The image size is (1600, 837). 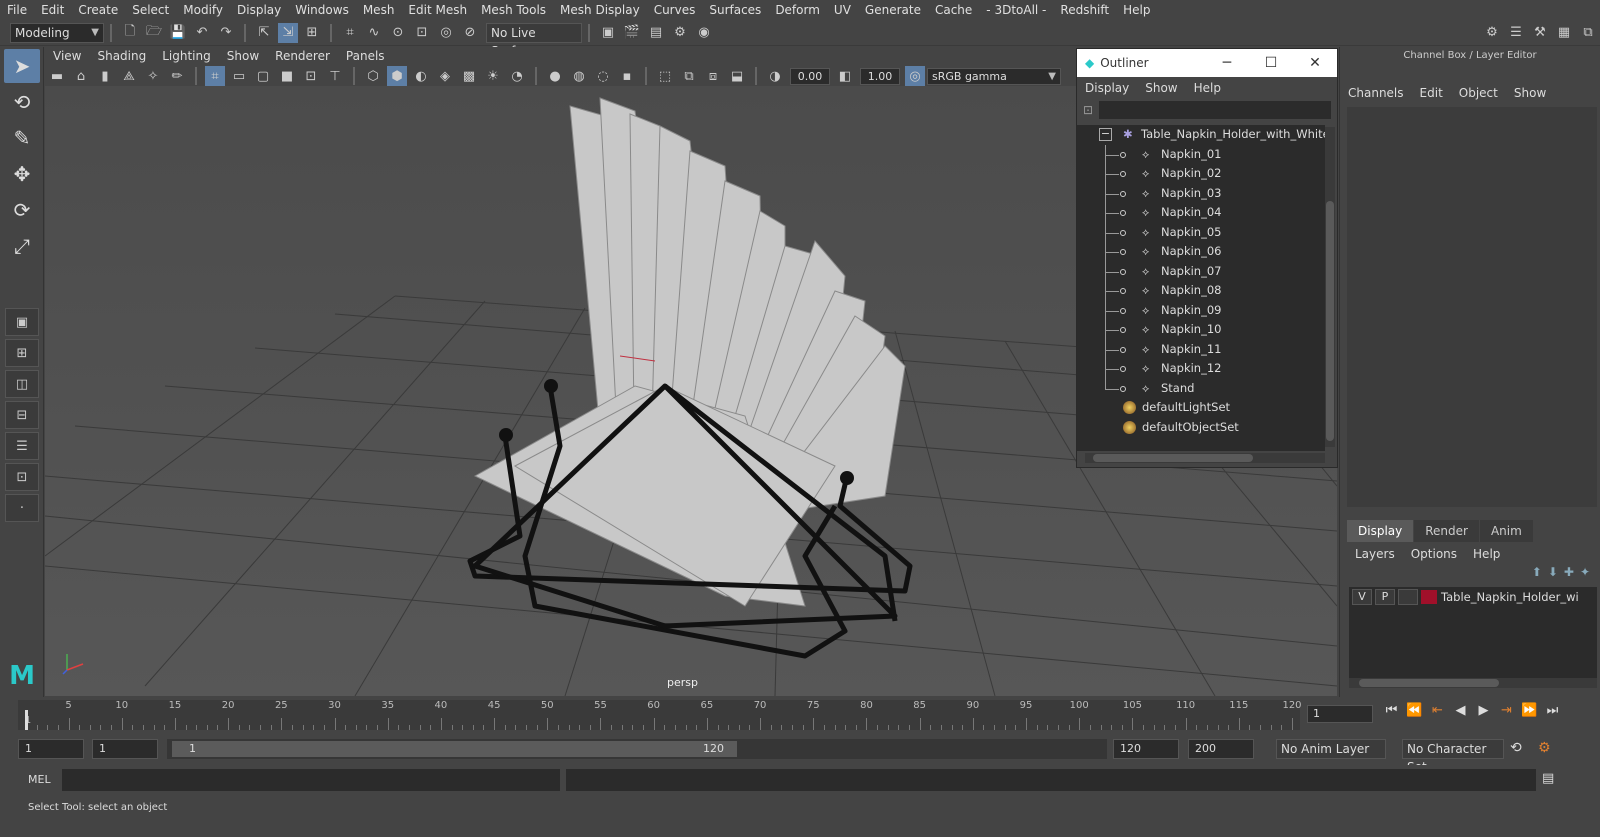 What do you see at coordinates (513, 10) in the screenshot?
I see `menu-mesh-tools: Mesh Tools` at bounding box center [513, 10].